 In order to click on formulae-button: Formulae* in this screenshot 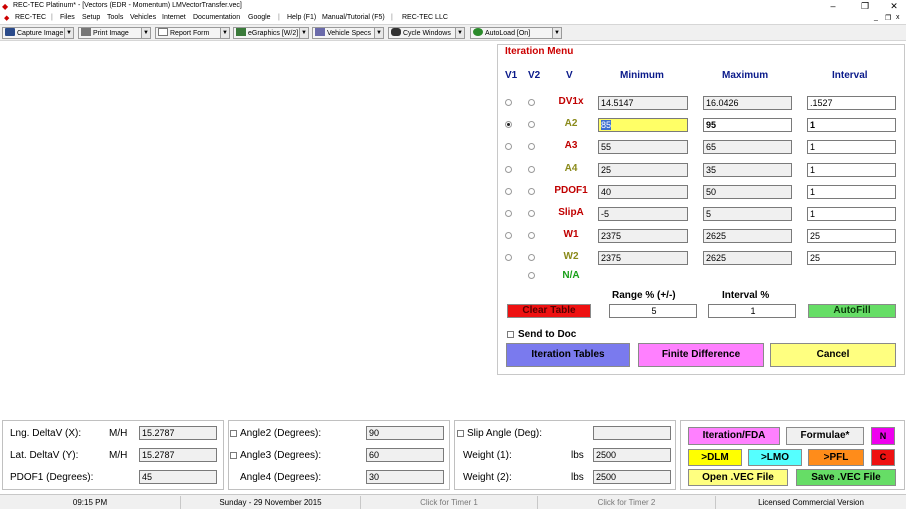, I will do `click(825, 436)`.